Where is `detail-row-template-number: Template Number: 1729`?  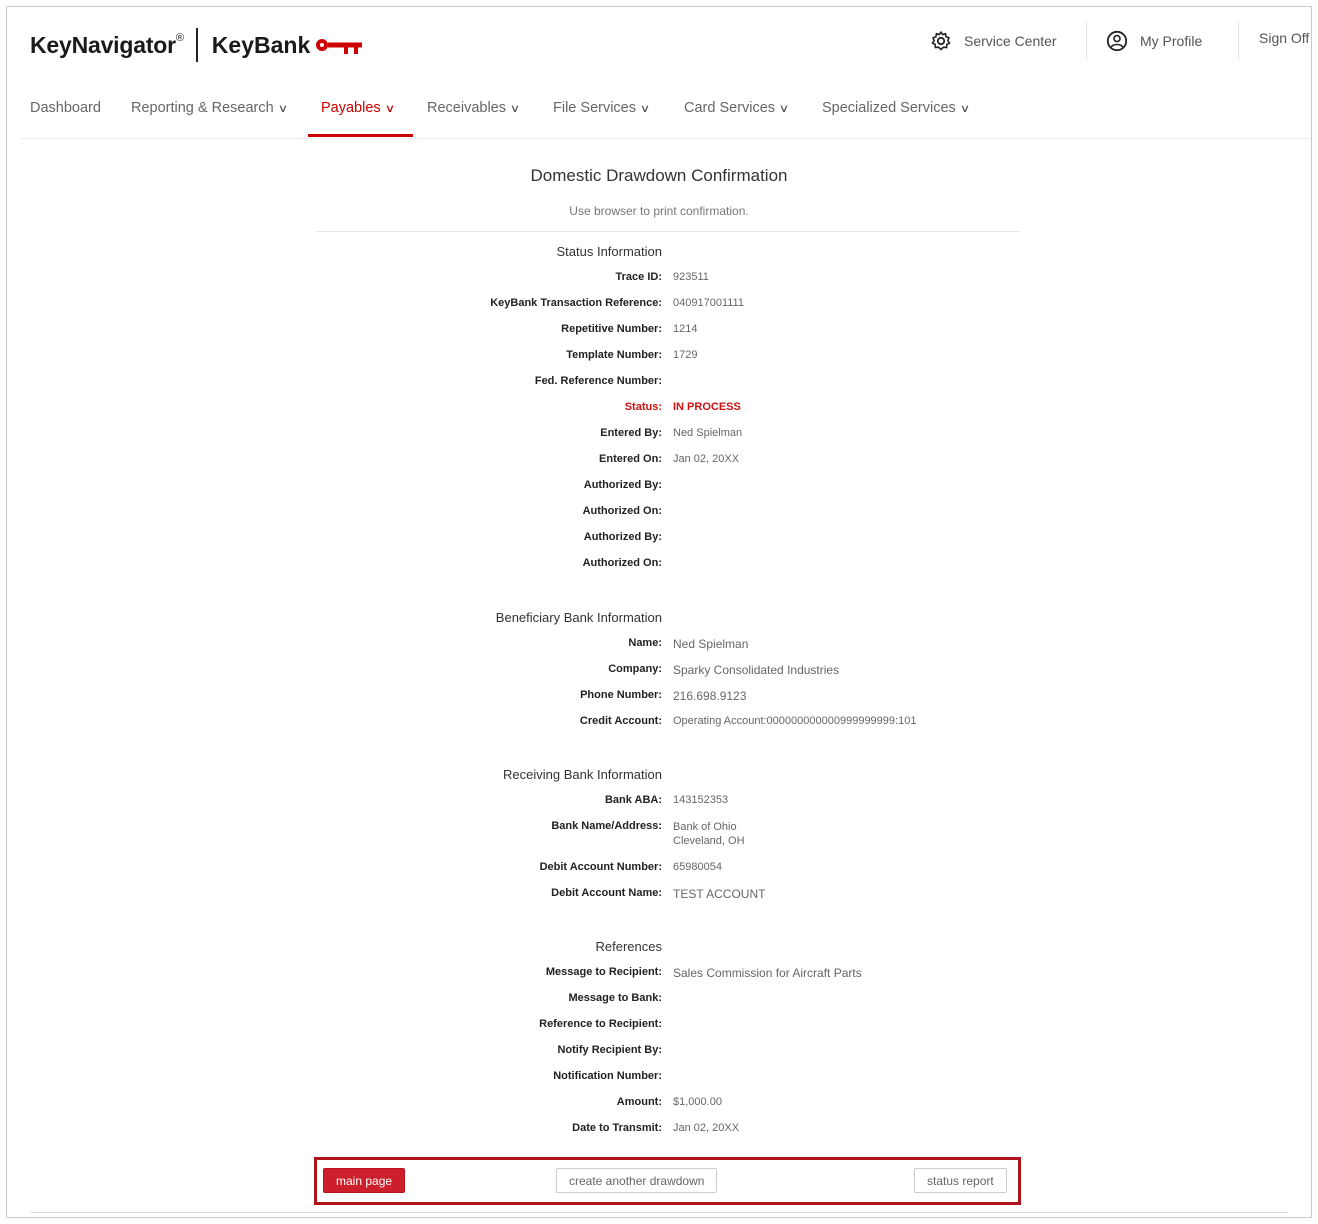
detail-row-template-number: Template Number: 1729 is located at coordinates (632, 355).